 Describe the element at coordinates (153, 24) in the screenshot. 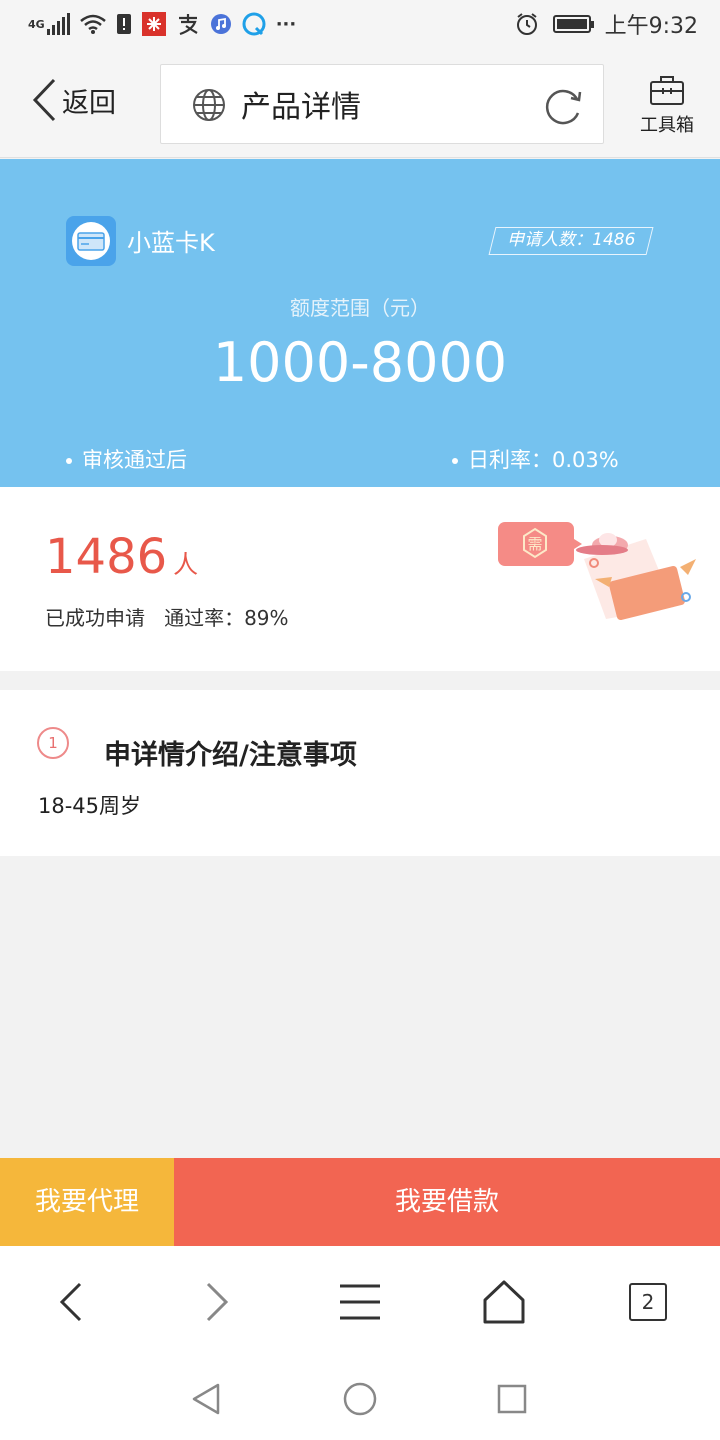

I see `app-icon` at that location.